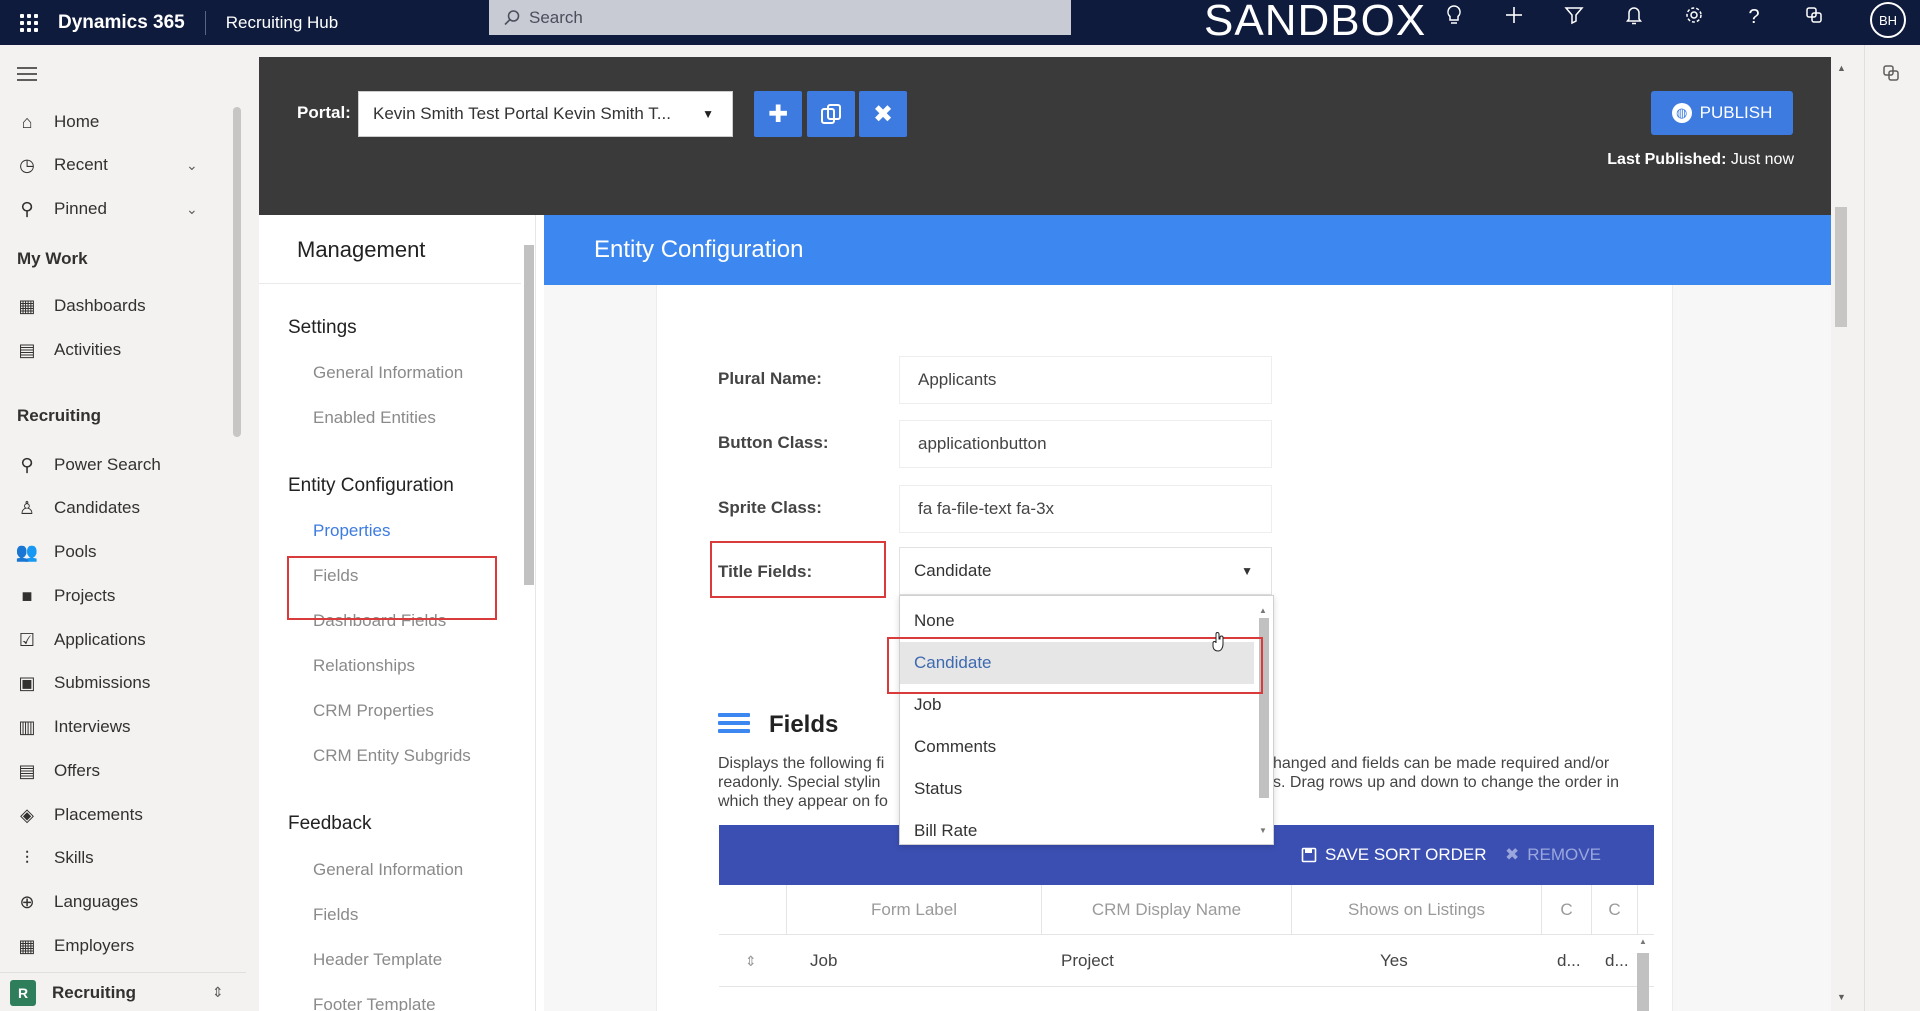 The width and height of the screenshot is (1920, 1011). What do you see at coordinates (1077, 621) in the screenshot?
I see `option-none: None` at bounding box center [1077, 621].